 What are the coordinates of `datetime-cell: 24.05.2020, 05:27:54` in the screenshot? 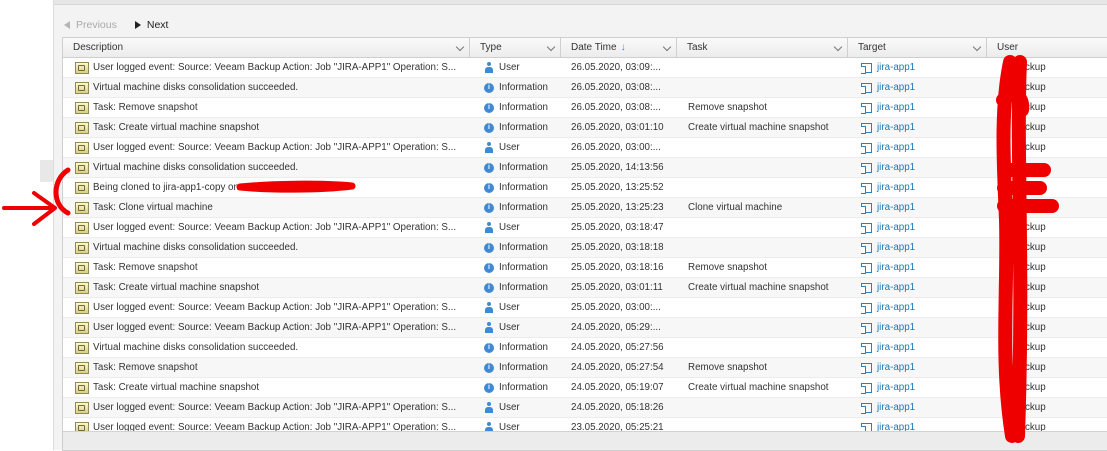 It's located at (626, 367).